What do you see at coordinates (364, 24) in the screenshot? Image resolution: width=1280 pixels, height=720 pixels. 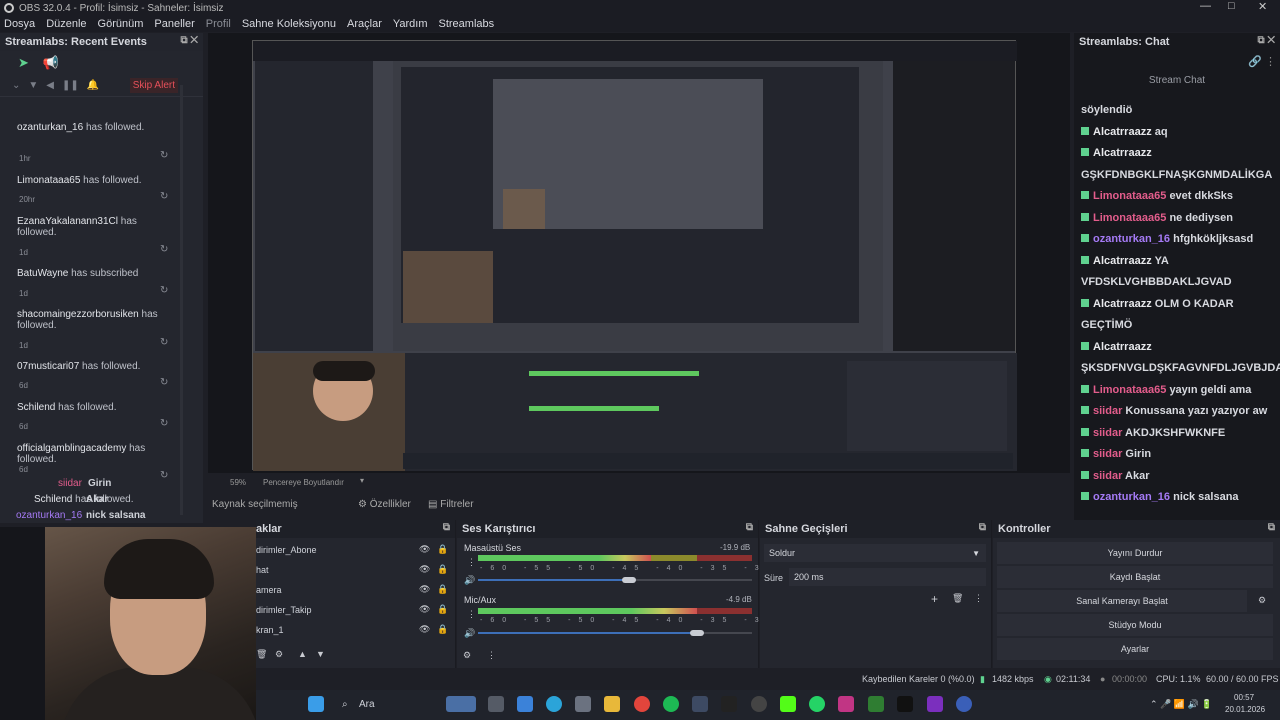 I see `menu-araclar: Araçlar` at bounding box center [364, 24].